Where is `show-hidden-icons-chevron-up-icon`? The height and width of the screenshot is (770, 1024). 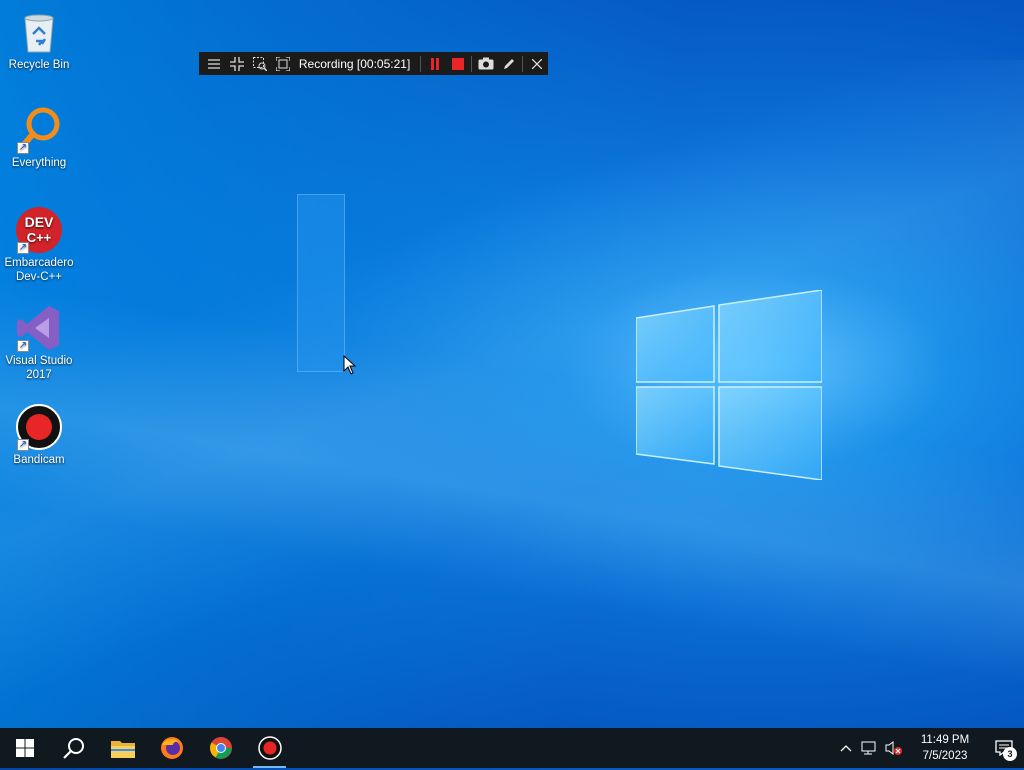 show-hidden-icons-chevron-up-icon is located at coordinates (846, 748).